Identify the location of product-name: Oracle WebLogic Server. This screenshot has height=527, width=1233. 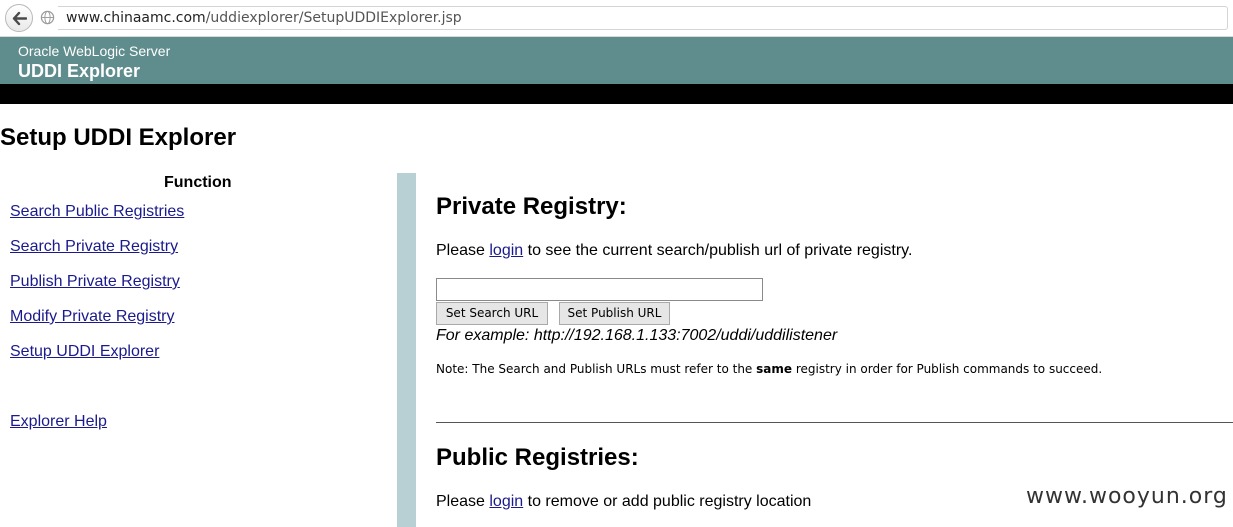
(94, 51).